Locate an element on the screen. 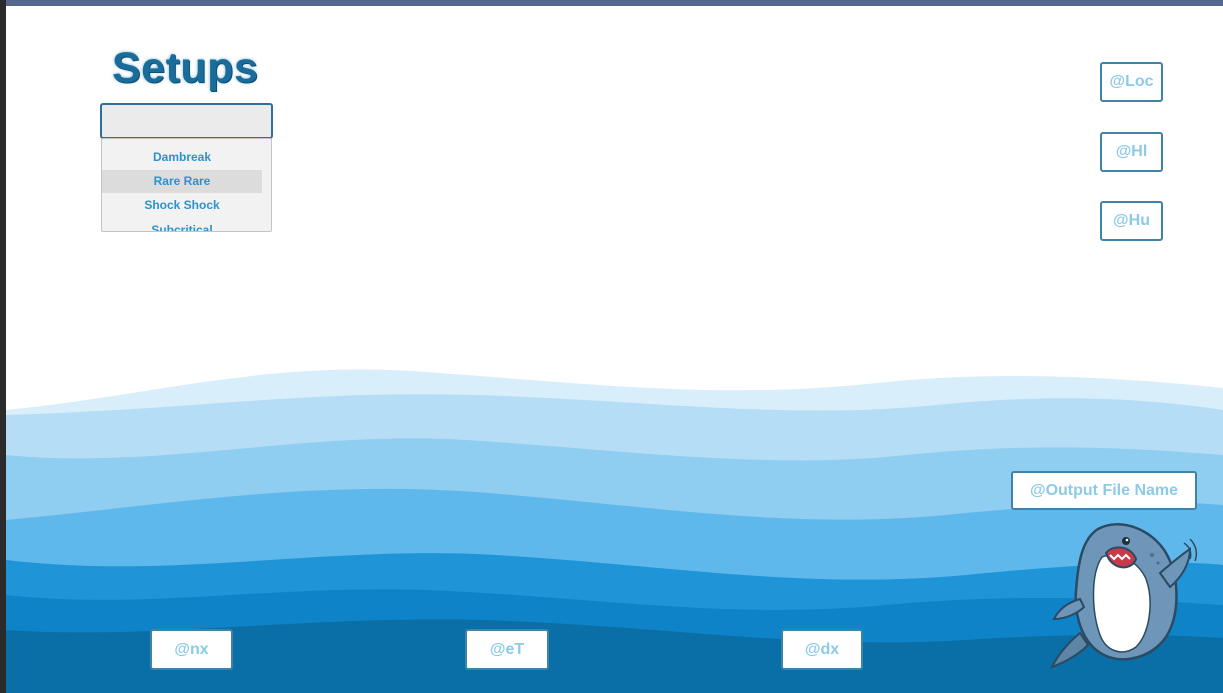  output-file-name-button: @Output File Name is located at coordinates (1104, 490).